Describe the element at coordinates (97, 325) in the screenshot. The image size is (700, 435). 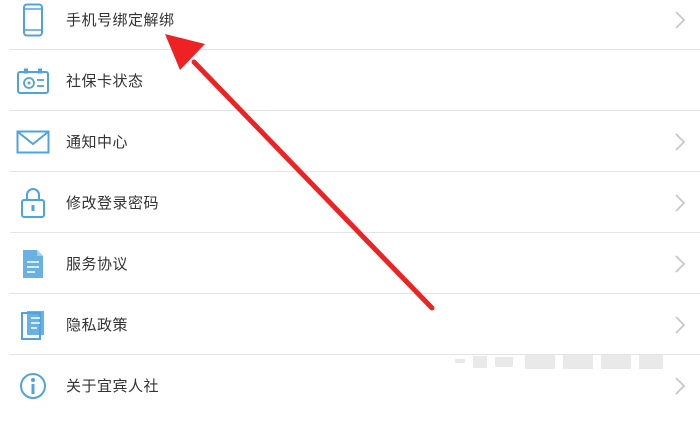
I see `menu-item-label: 隐私政策` at that location.